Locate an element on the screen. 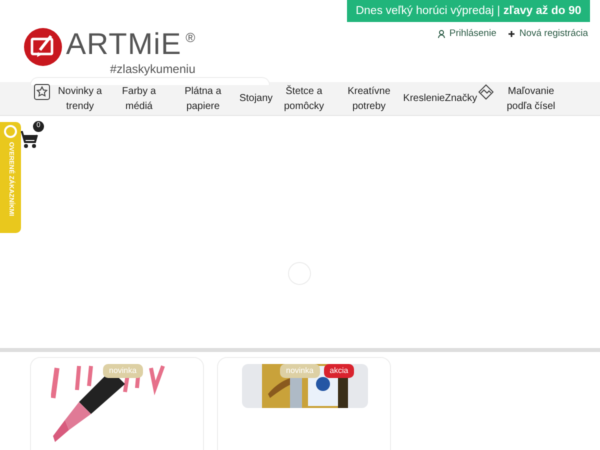  nav-link: Maľovanie podľa čísel is located at coordinates (523, 99).